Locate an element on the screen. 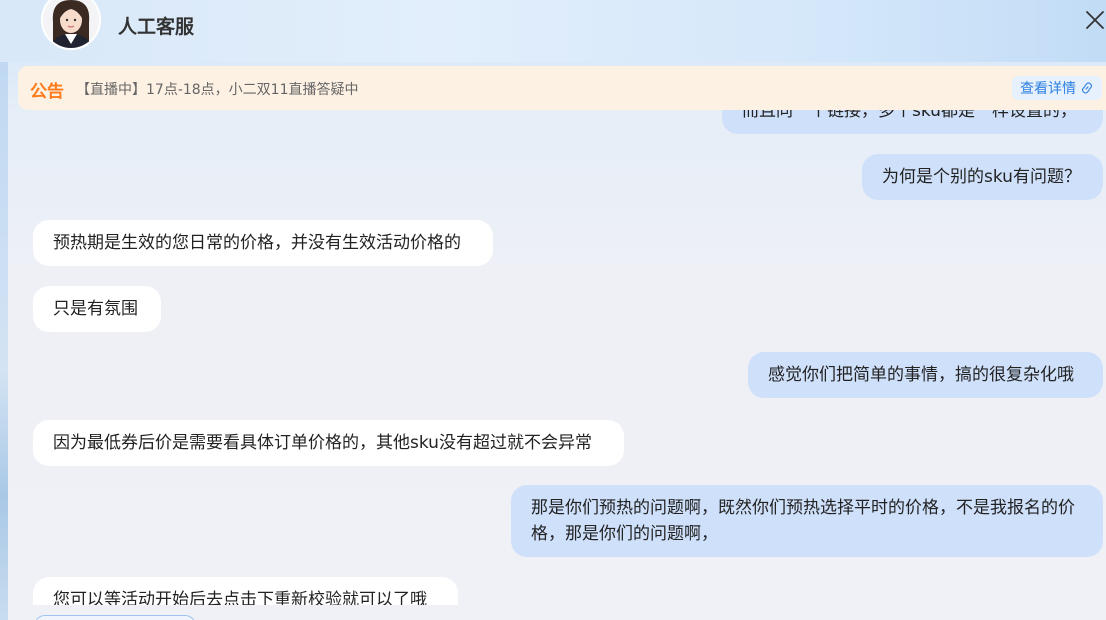  close-icon is located at coordinates (1095, 20).